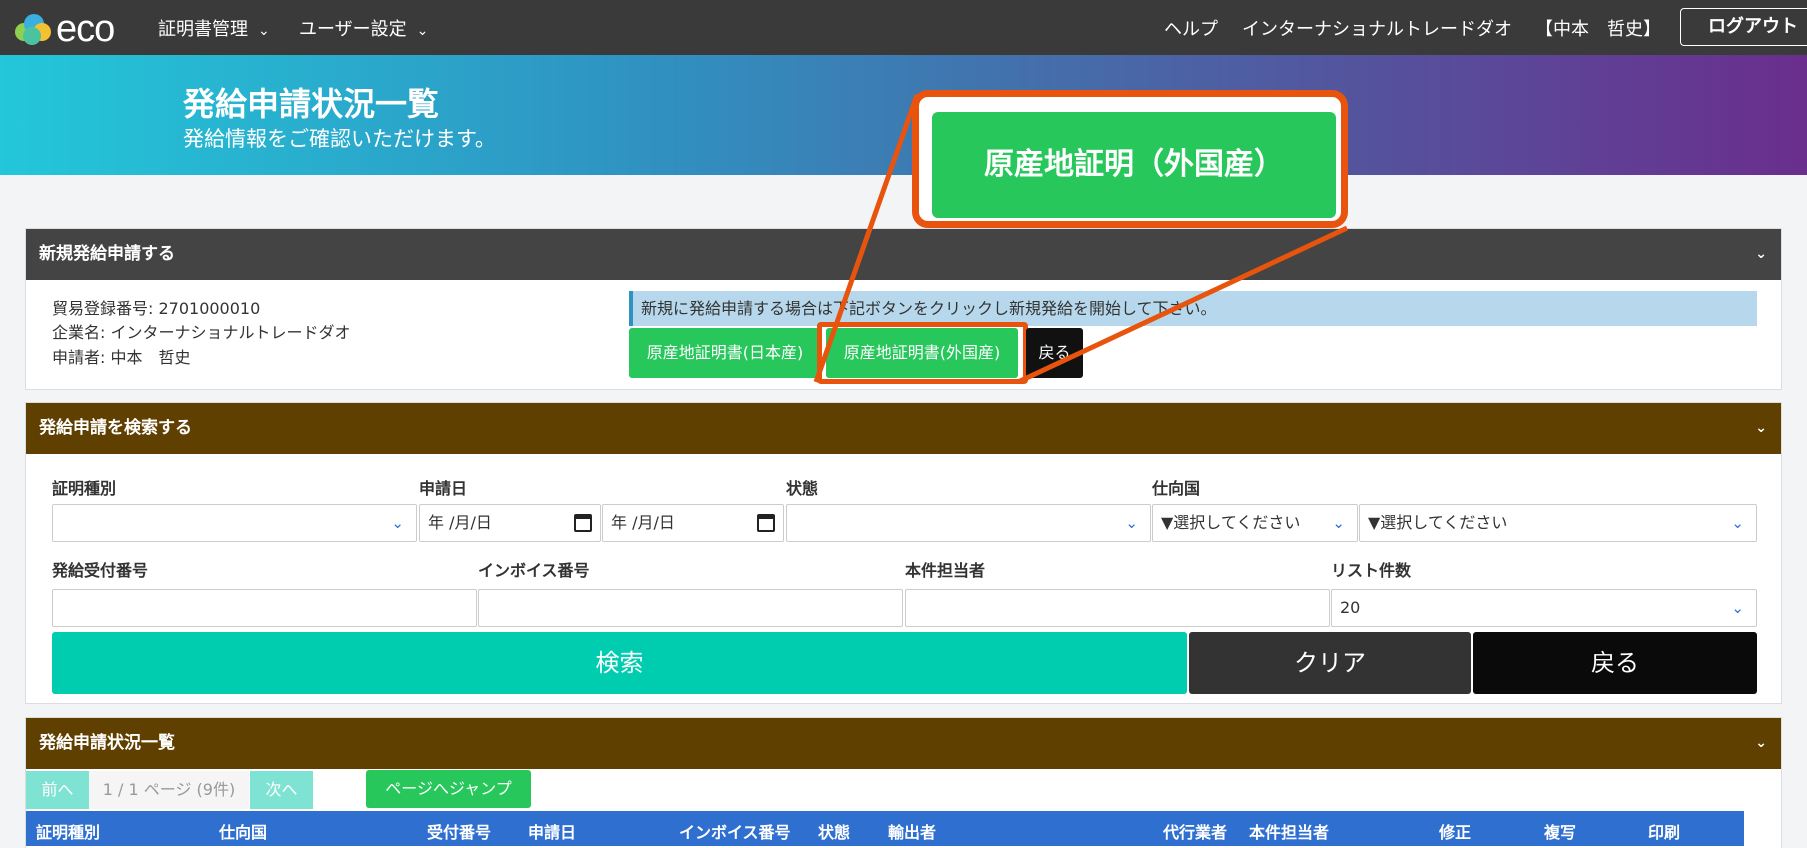  I want to click on date-from-placeholder: 年 /月/日, so click(460, 522).